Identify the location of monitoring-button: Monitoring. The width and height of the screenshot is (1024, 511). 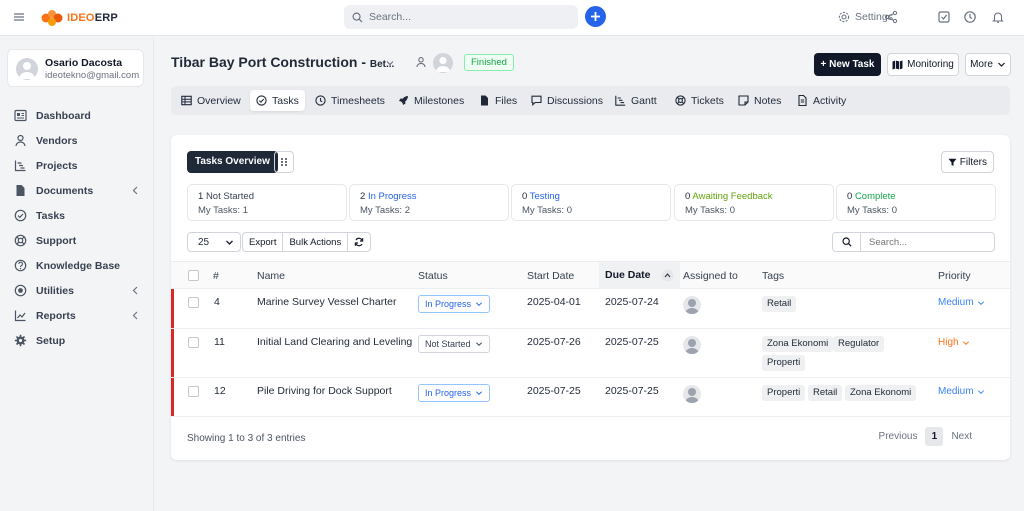
(923, 64).